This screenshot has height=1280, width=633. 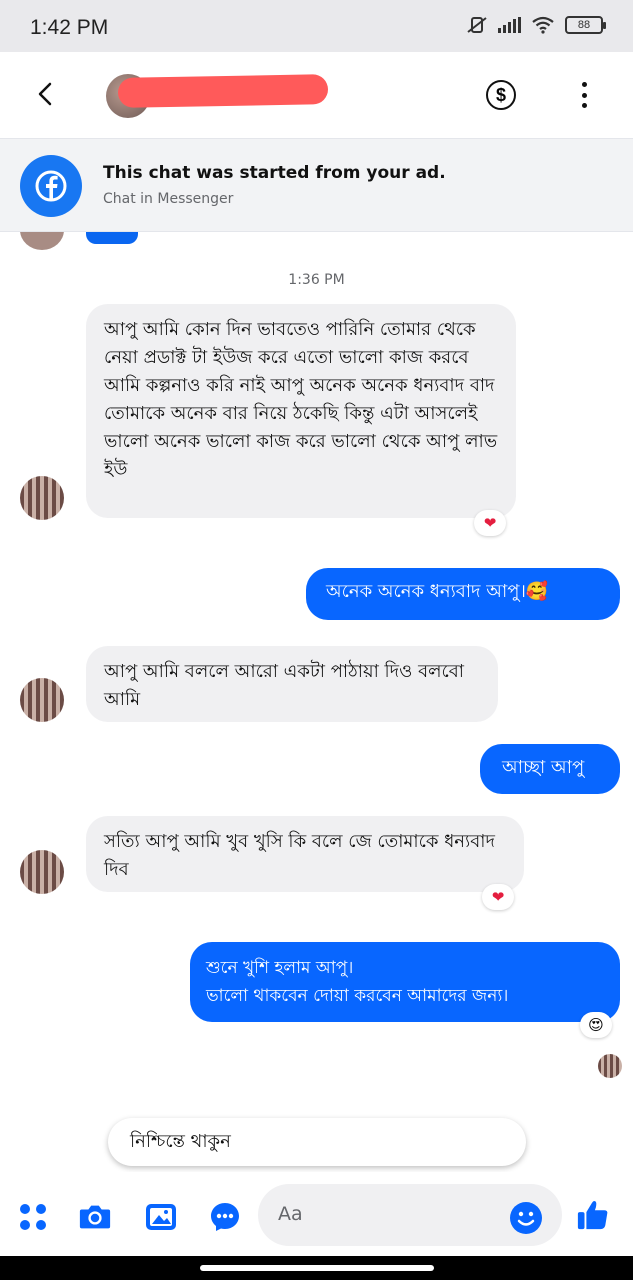 What do you see at coordinates (69, 27) in the screenshot?
I see `status-time: 1:42 PM` at bounding box center [69, 27].